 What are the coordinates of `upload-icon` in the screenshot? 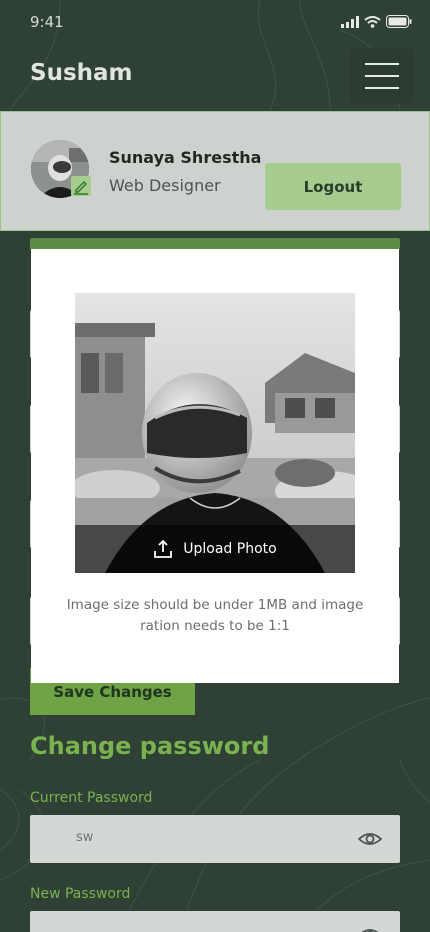 It's located at (163, 548).